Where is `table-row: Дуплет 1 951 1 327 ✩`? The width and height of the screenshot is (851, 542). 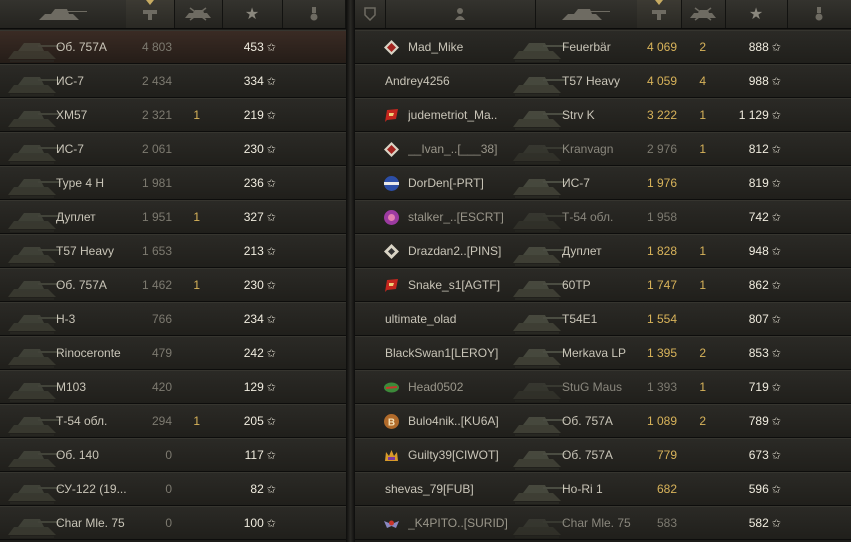 table-row: Дуплет 1 951 1 327 ✩ is located at coordinates (173, 217).